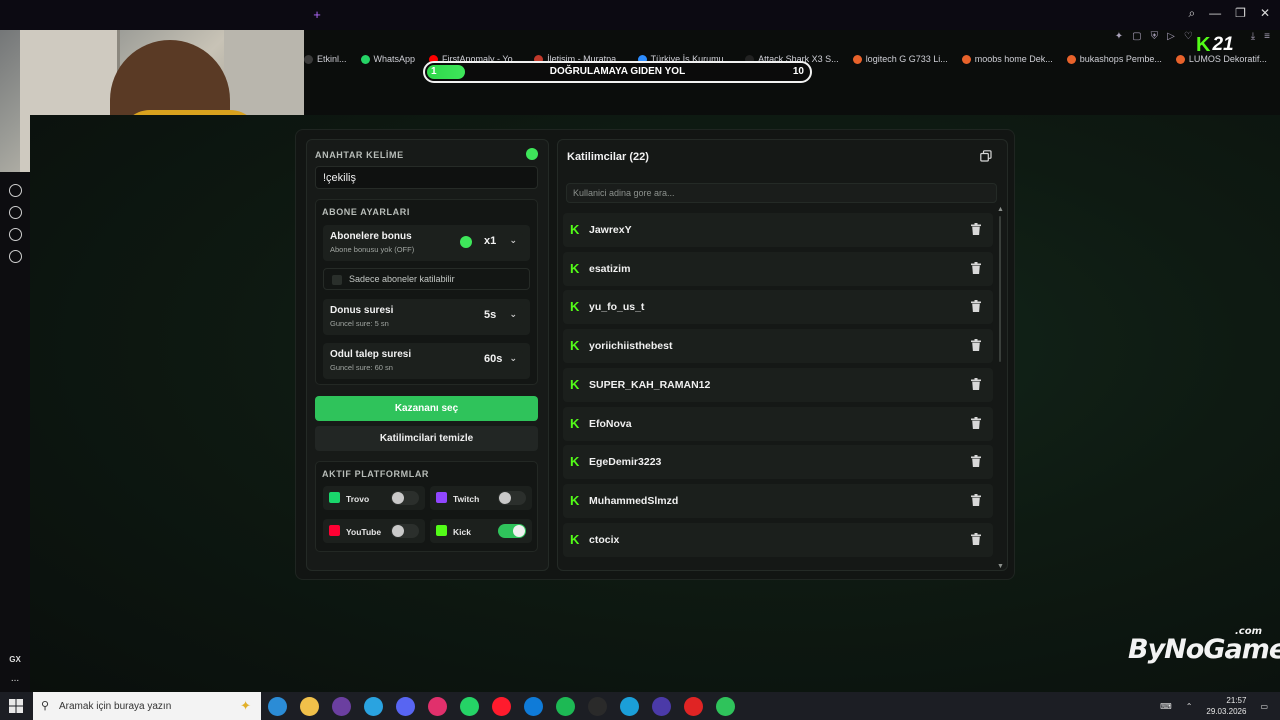 The image size is (1280, 720). I want to click on minimize-icon: —, so click(1215, 13).